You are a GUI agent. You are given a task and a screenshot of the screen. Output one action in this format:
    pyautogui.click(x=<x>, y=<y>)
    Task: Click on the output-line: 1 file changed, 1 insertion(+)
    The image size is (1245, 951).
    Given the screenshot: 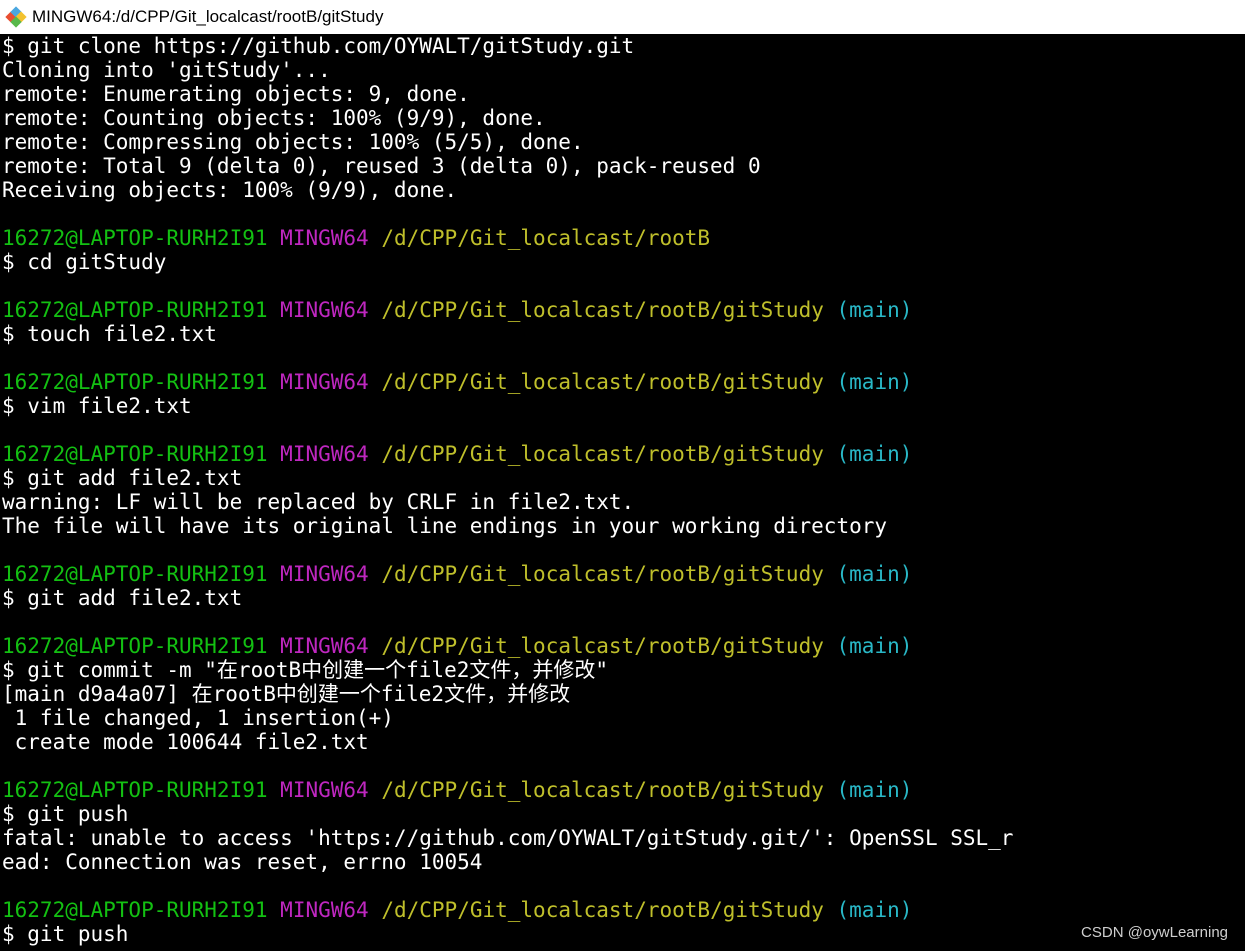 What is the action you would take?
    pyautogui.click(x=198, y=718)
    